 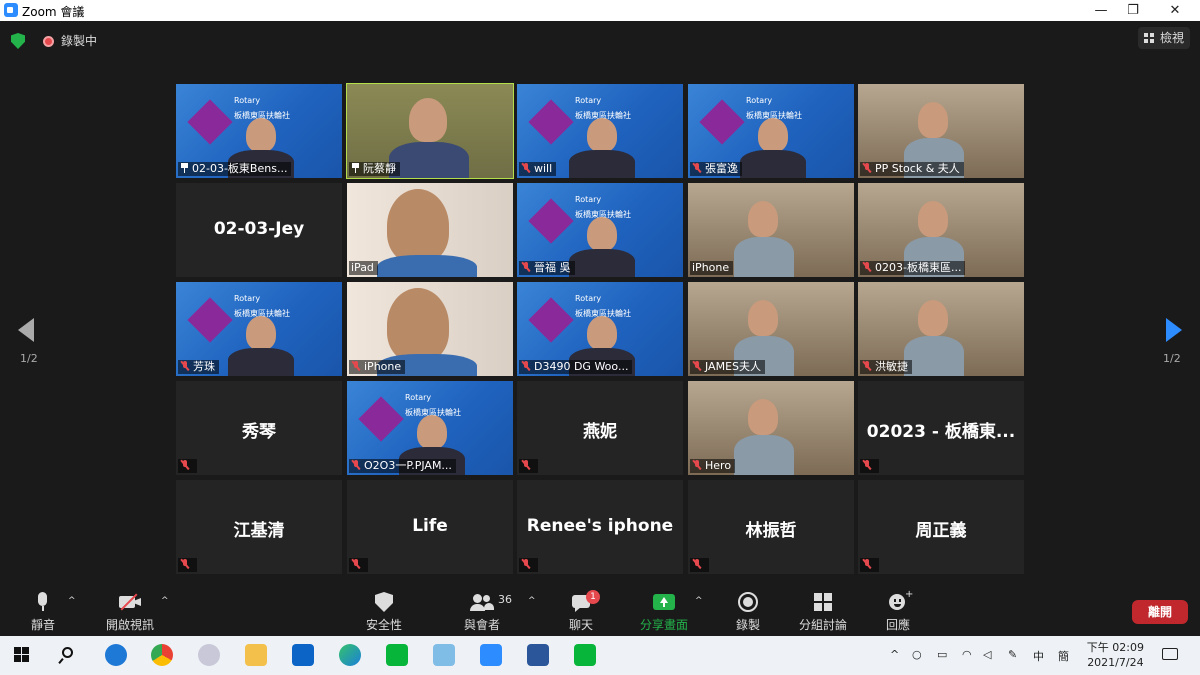 I want to click on clock-time: 下午 02:09, so click(x=1115, y=647).